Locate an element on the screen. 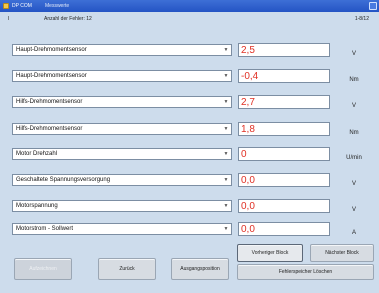 Image resolution: width=379 pixels, height=293 pixels. value-text: 2,5 is located at coordinates (248, 50).